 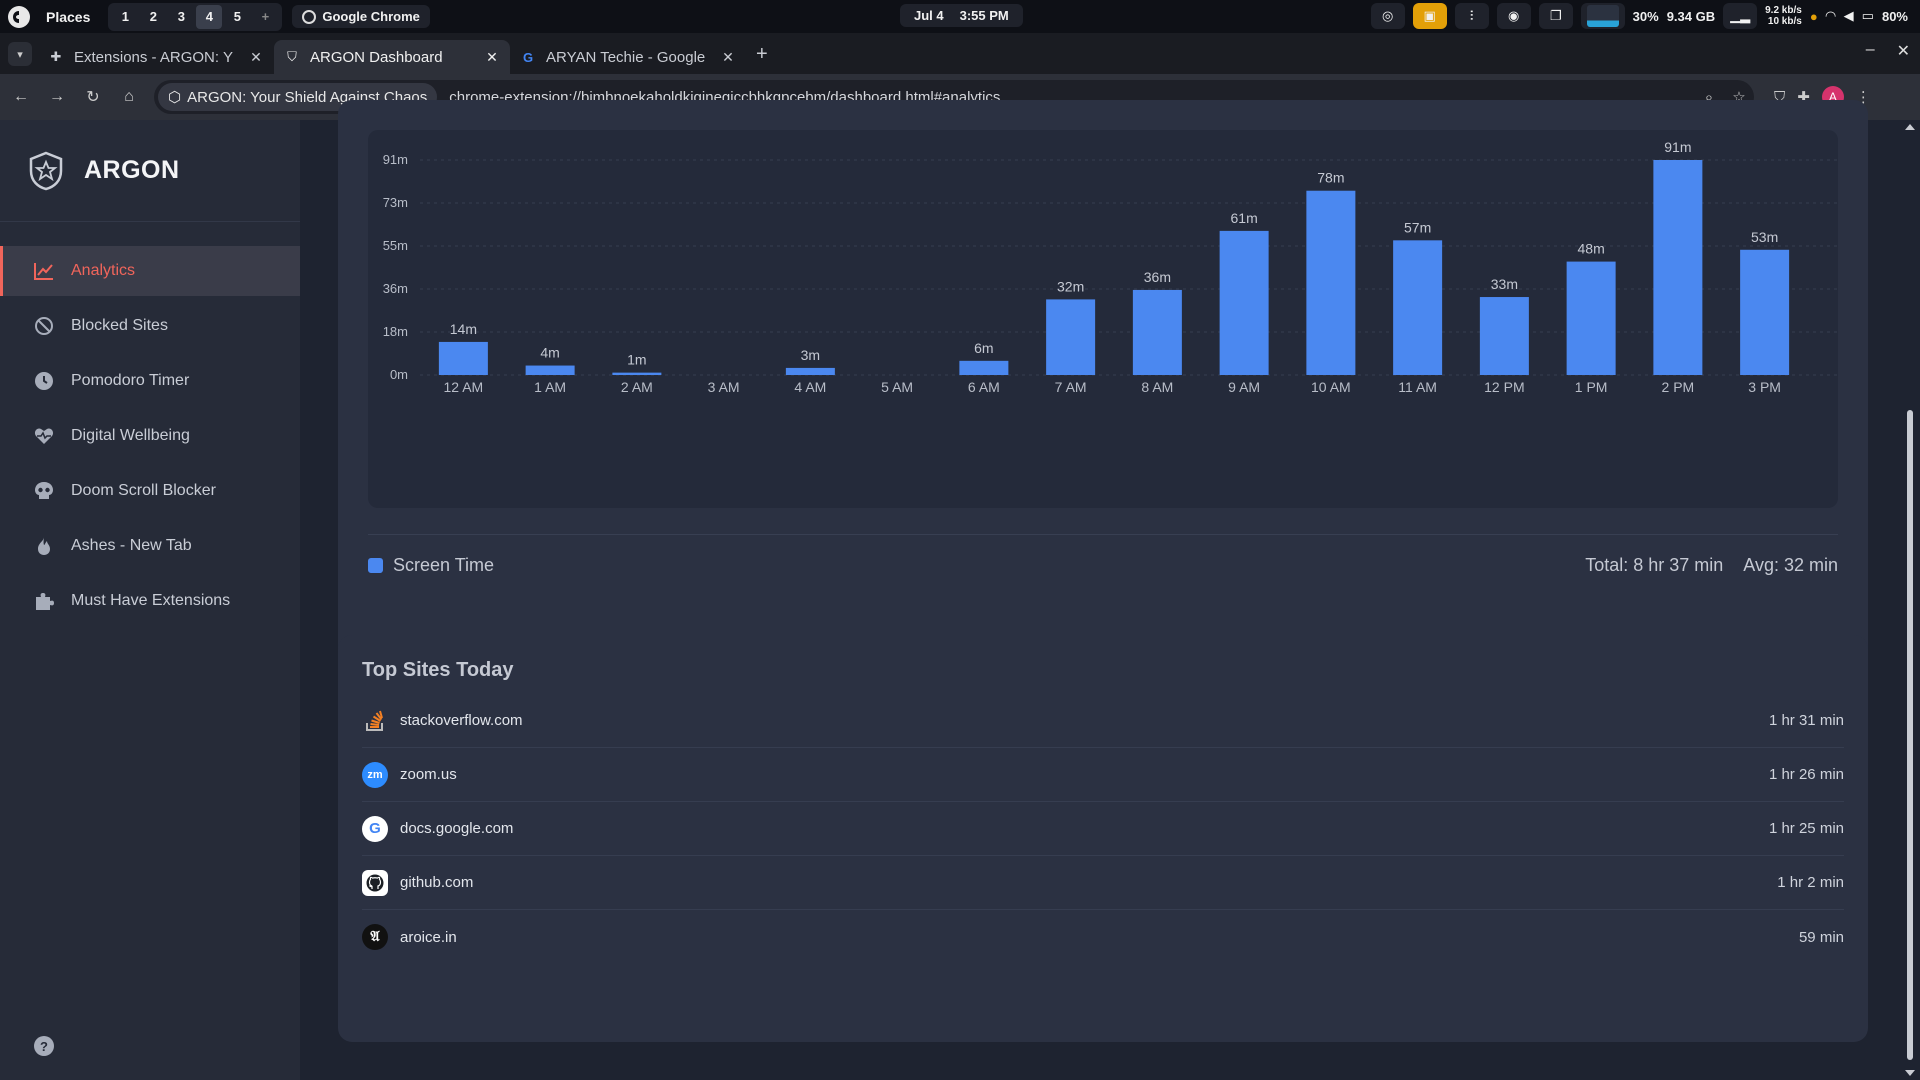 I want to click on network-speed: 9.2 kb/s 10 kb/s, so click(x=1783, y=16).